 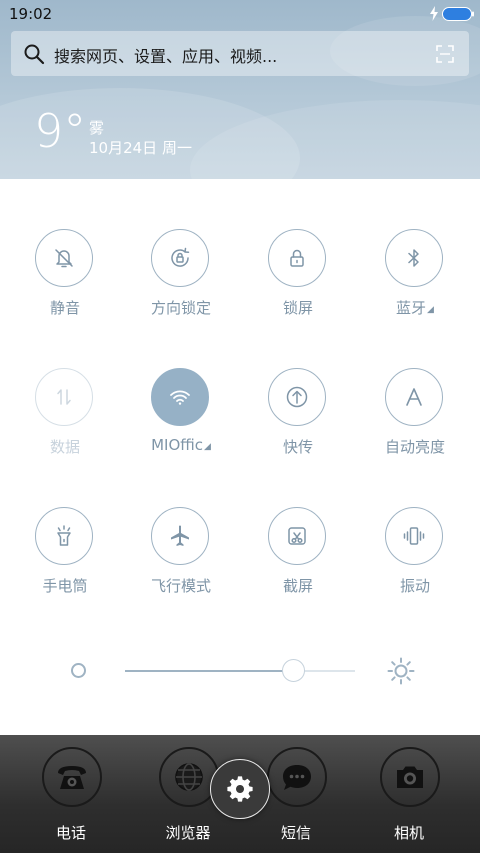 What do you see at coordinates (180, 586) in the screenshot?
I see `toggle-airplane-mode-label: 飞行模式` at bounding box center [180, 586].